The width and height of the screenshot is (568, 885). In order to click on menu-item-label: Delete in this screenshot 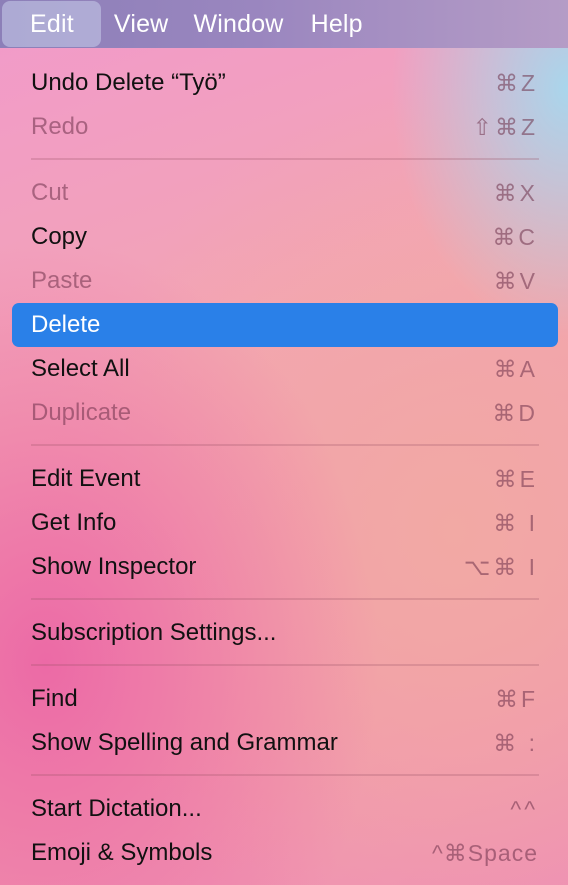, I will do `click(66, 324)`.